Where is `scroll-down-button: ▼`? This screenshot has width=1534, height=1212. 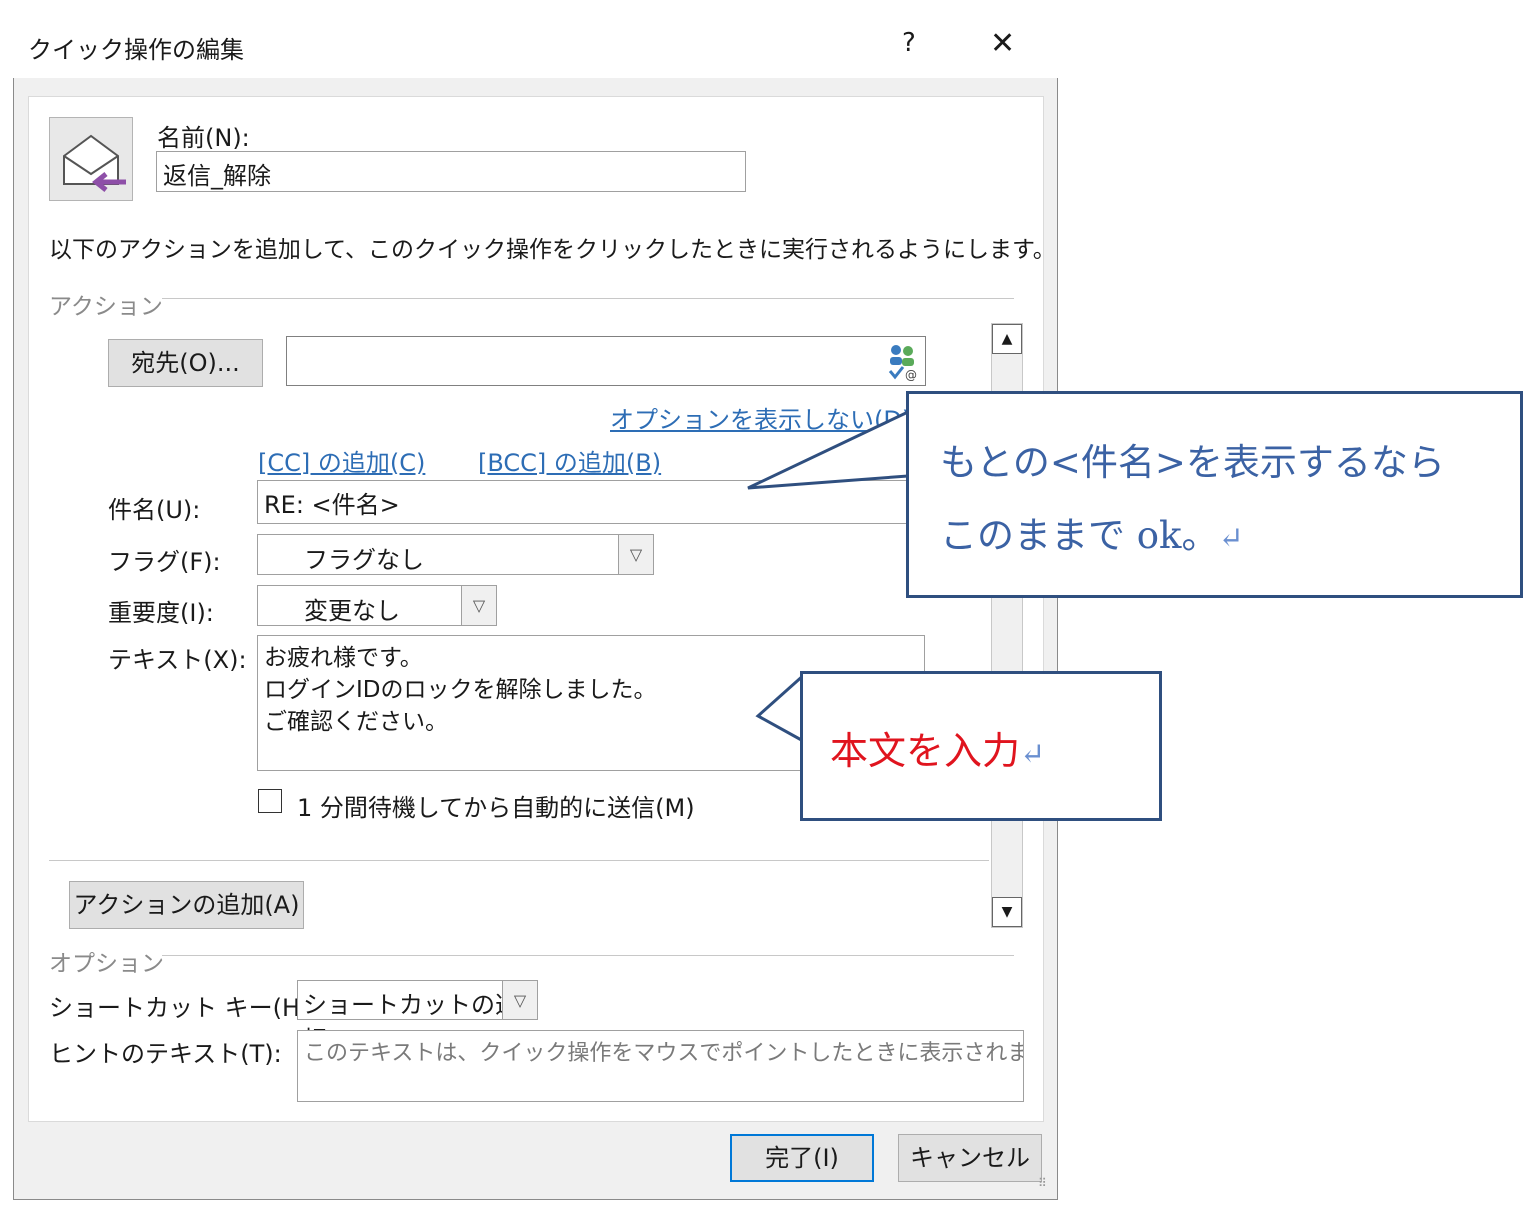 scroll-down-button: ▼ is located at coordinates (1007, 912).